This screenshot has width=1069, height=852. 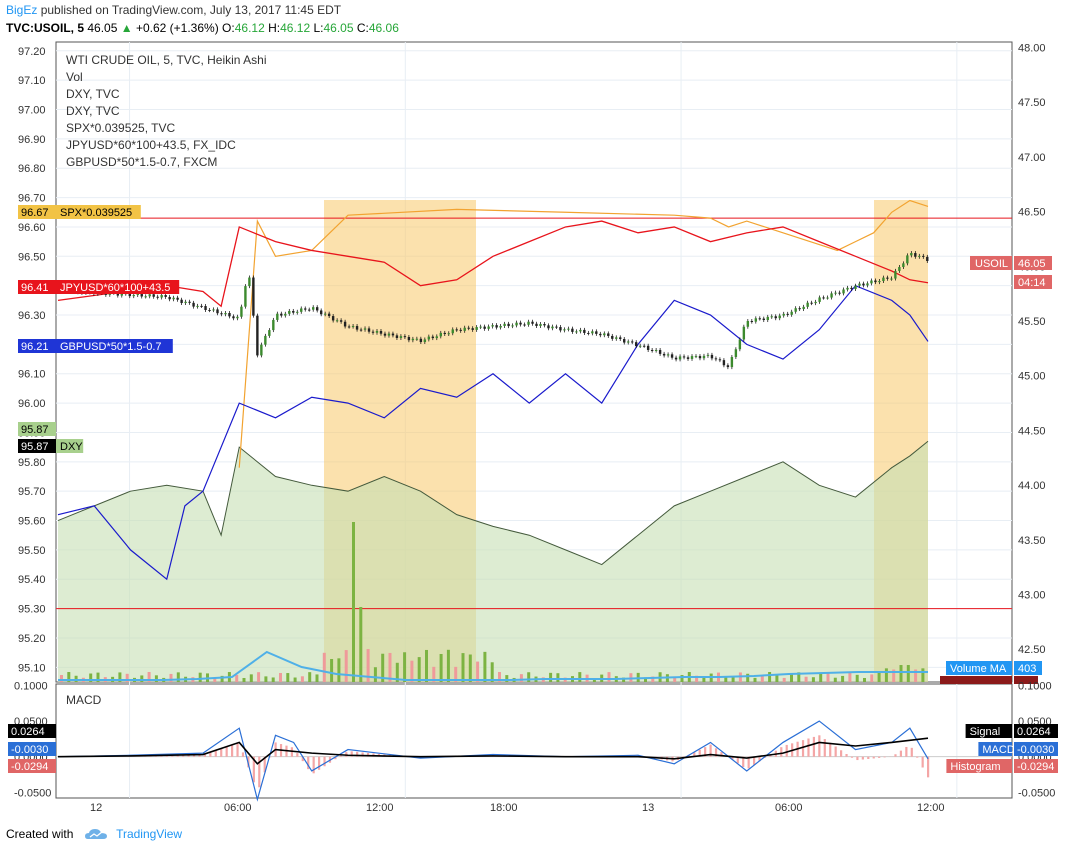 I want to click on legend-item: Vol, so click(x=166, y=77).